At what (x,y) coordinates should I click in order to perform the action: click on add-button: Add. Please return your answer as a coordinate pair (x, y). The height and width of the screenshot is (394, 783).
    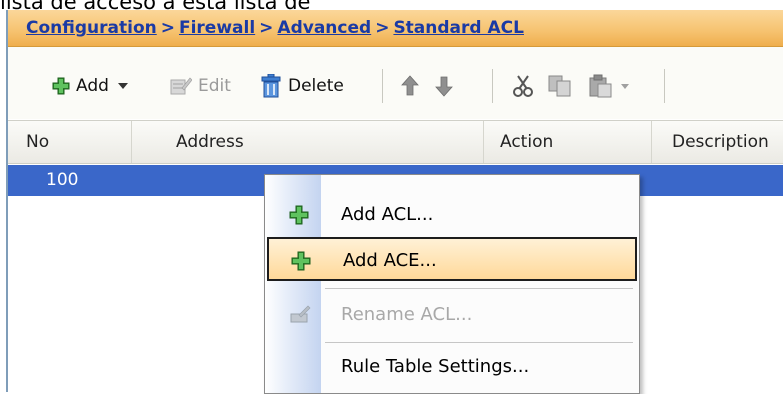
    Looking at the image, I should click on (90, 86).